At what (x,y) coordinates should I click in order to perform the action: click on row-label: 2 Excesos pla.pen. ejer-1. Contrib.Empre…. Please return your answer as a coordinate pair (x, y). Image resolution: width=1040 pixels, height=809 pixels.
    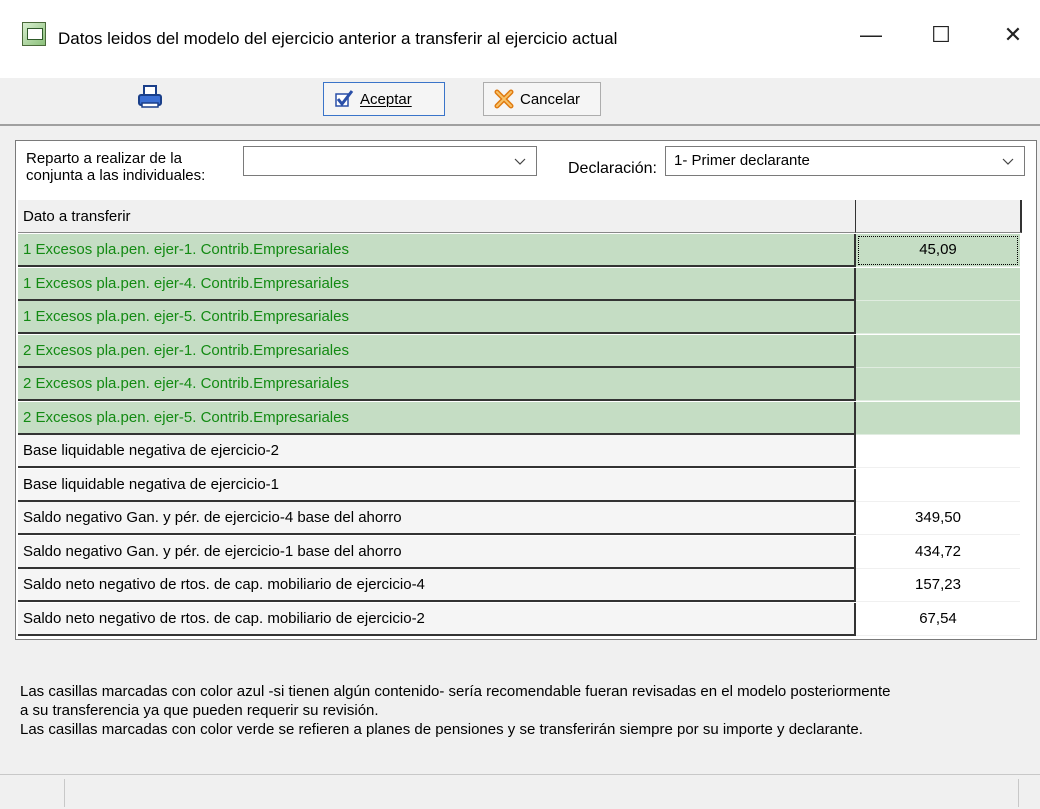
    Looking at the image, I should click on (437, 351).